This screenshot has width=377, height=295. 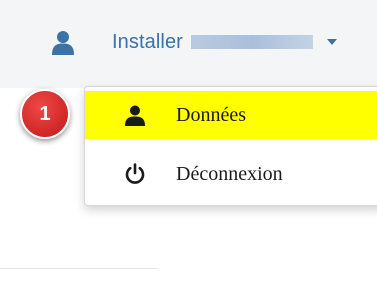 What do you see at coordinates (331, 42) in the screenshot?
I see `caret-down-icon` at bounding box center [331, 42].